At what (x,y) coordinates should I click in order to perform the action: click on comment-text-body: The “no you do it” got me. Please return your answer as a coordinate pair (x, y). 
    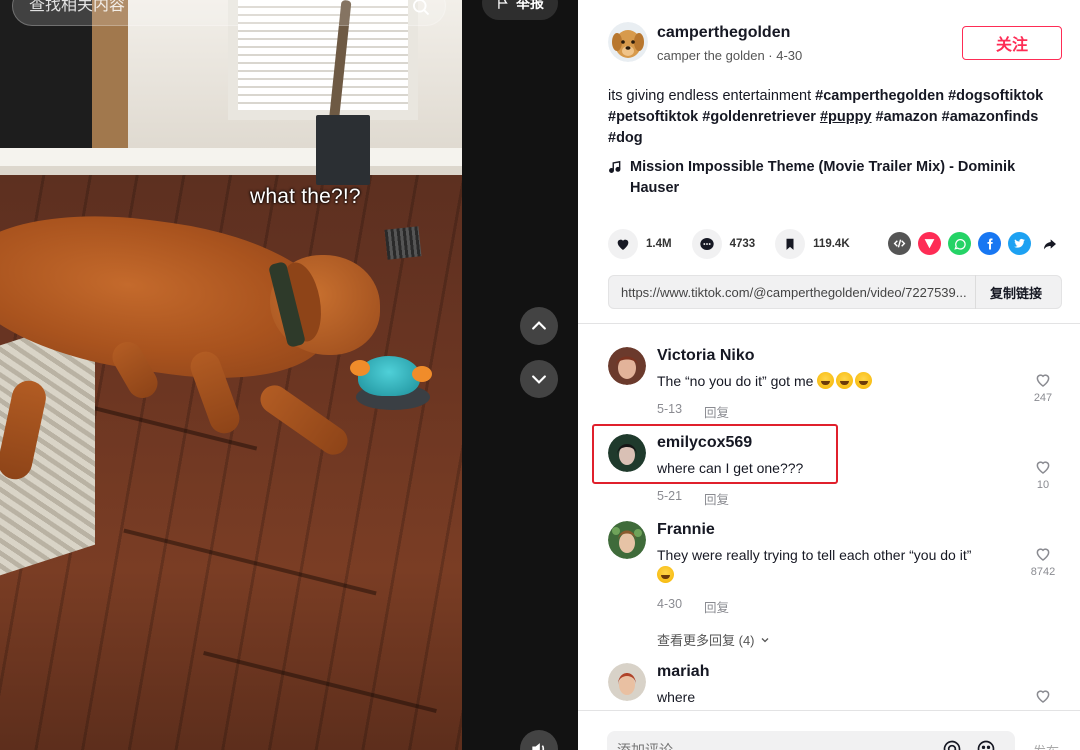
    Looking at the image, I should click on (735, 381).